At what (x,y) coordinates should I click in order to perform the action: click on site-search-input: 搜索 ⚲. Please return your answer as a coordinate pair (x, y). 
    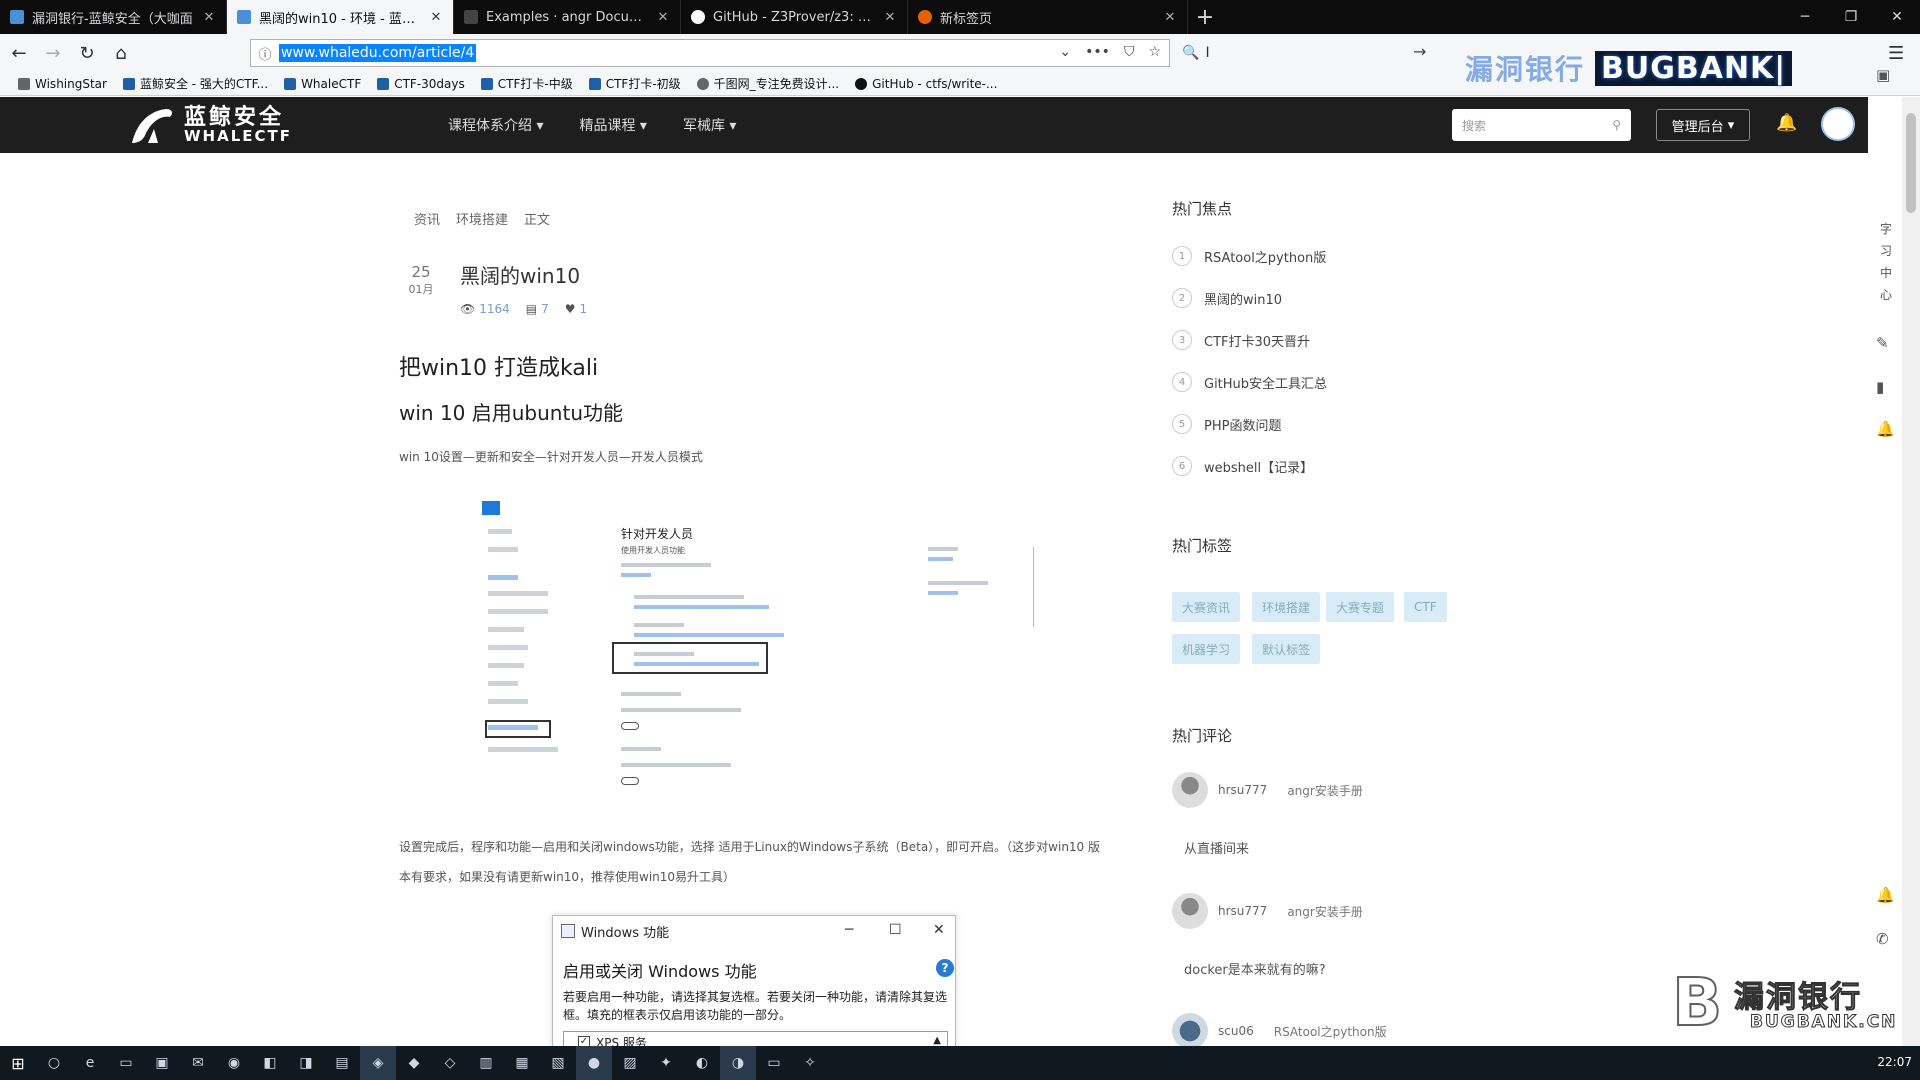
    Looking at the image, I should click on (1541, 125).